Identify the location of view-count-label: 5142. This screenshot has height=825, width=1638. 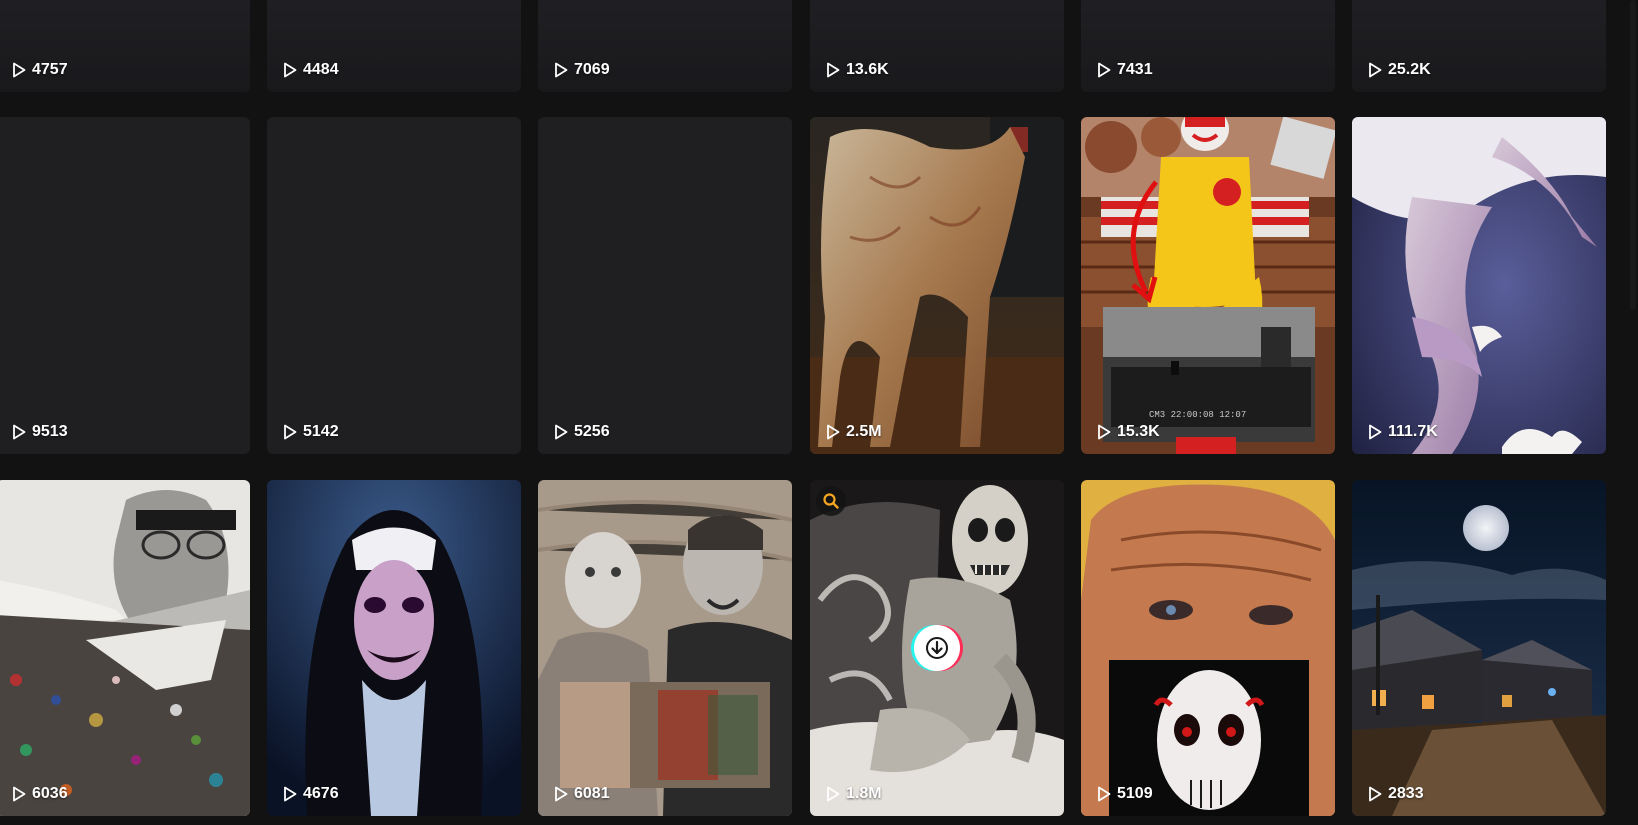
(321, 431).